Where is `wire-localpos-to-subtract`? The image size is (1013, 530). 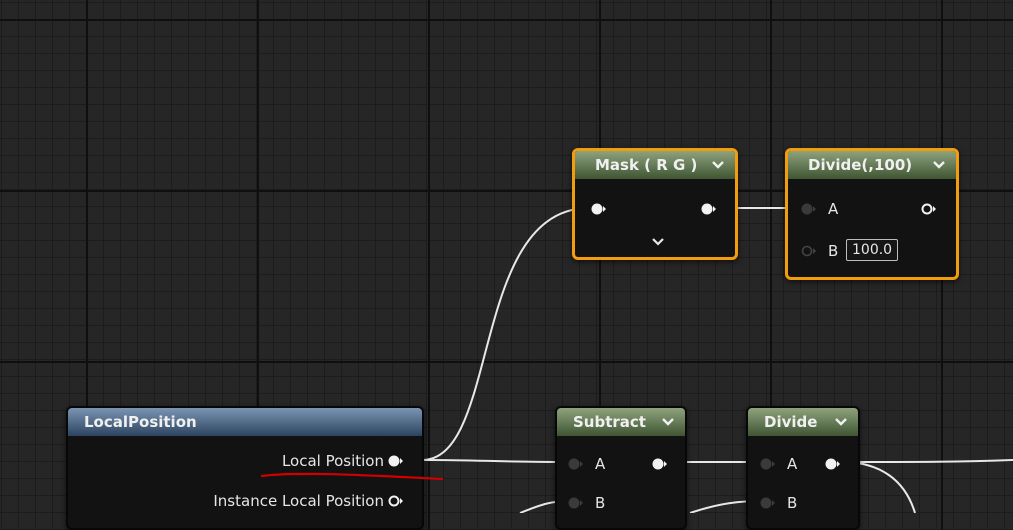 wire-localpos-to-subtract is located at coordinates (496, 461).